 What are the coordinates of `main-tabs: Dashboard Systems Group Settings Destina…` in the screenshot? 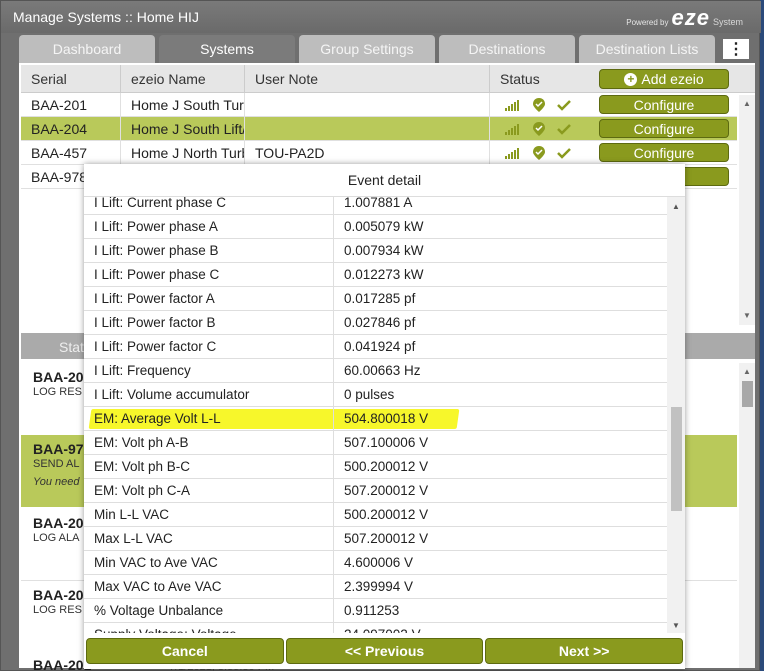 It's located at (367, 49).